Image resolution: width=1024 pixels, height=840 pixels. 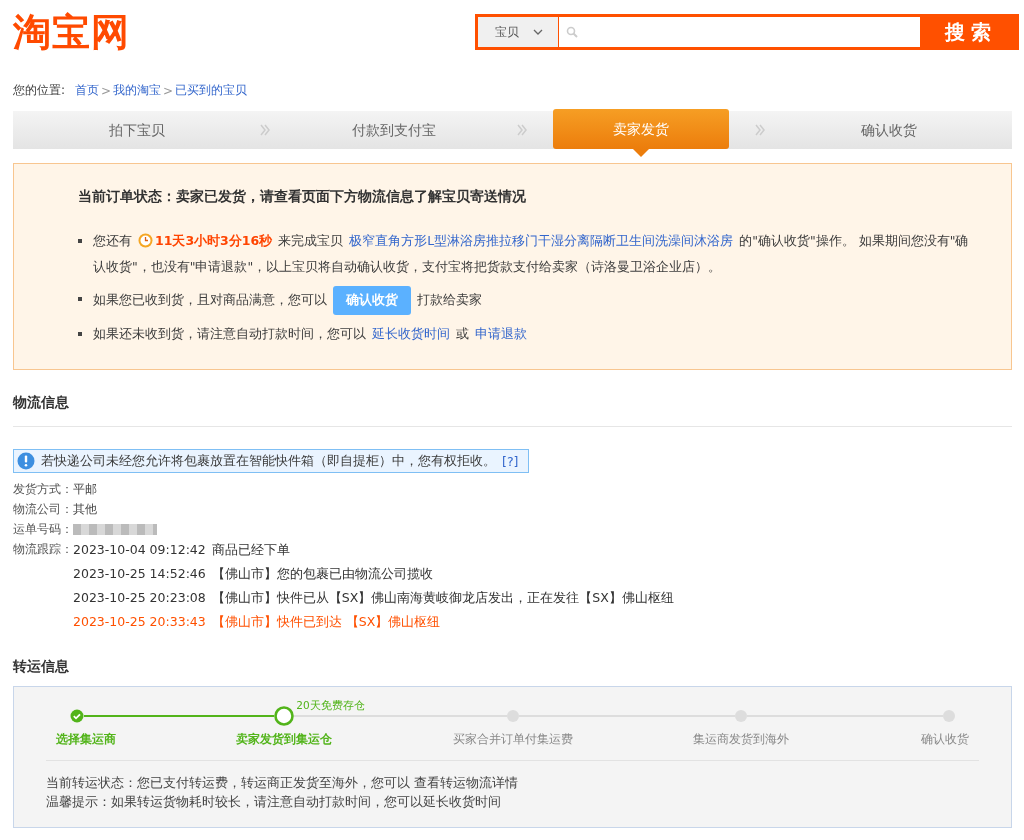 I want to click on field-label: 发货方式：, so click(x=43, y=489).